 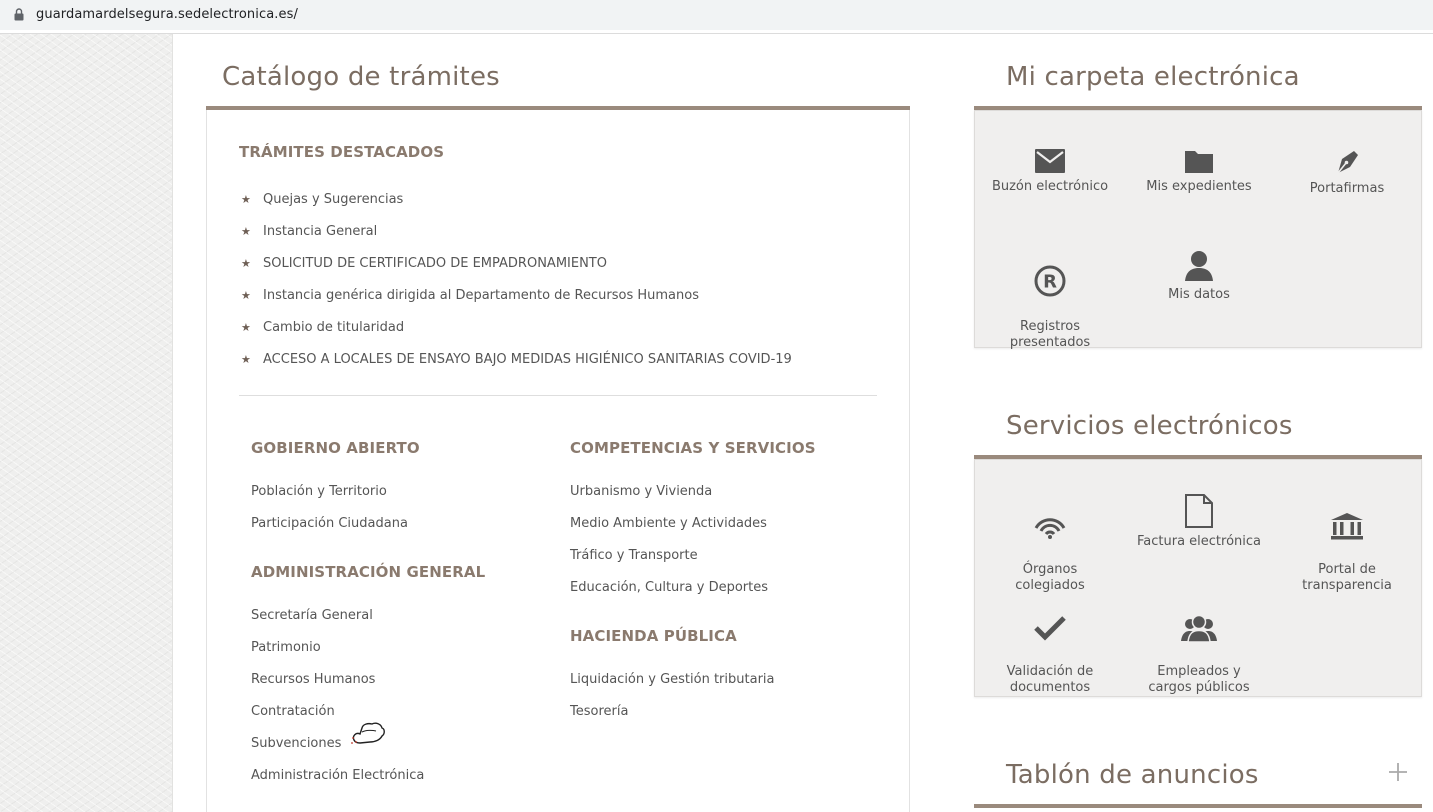 I want to click on catalog-title: Catálogo de trámites, so click(x=361, y=77).